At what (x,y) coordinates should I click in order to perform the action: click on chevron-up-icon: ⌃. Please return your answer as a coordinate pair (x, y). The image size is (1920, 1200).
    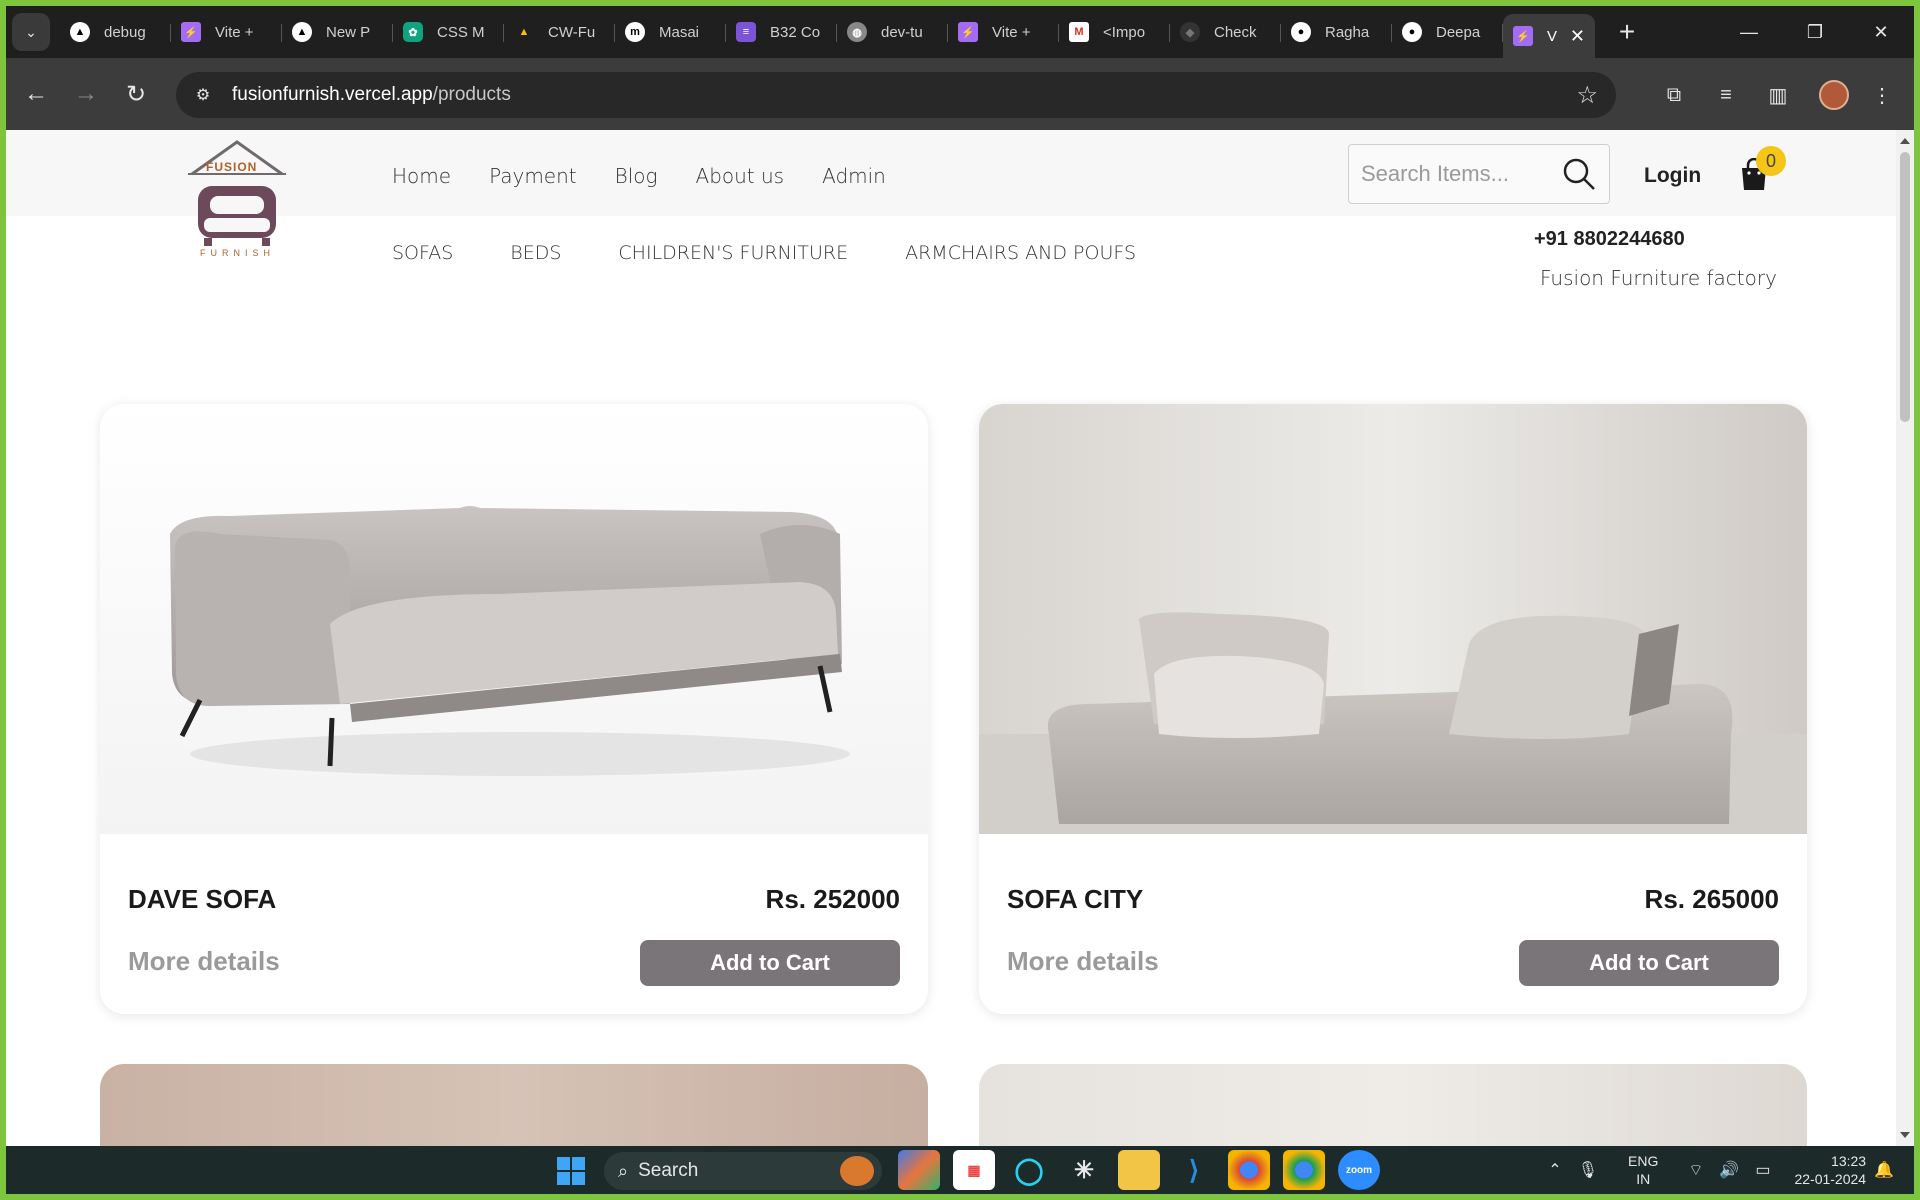
    Looking at the image, I should click on (1554, 1170).